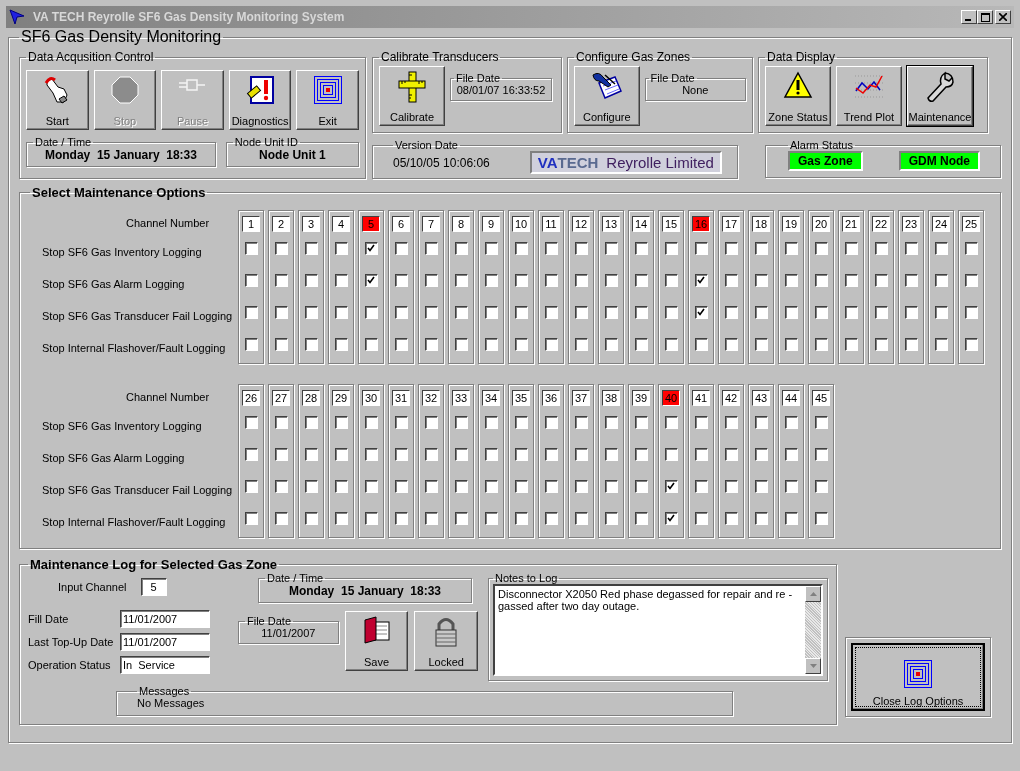 Image resolution: width=1020 pixels, height=771 pixels. I want to click on toolbar-button: Exit, so click(327, 100).